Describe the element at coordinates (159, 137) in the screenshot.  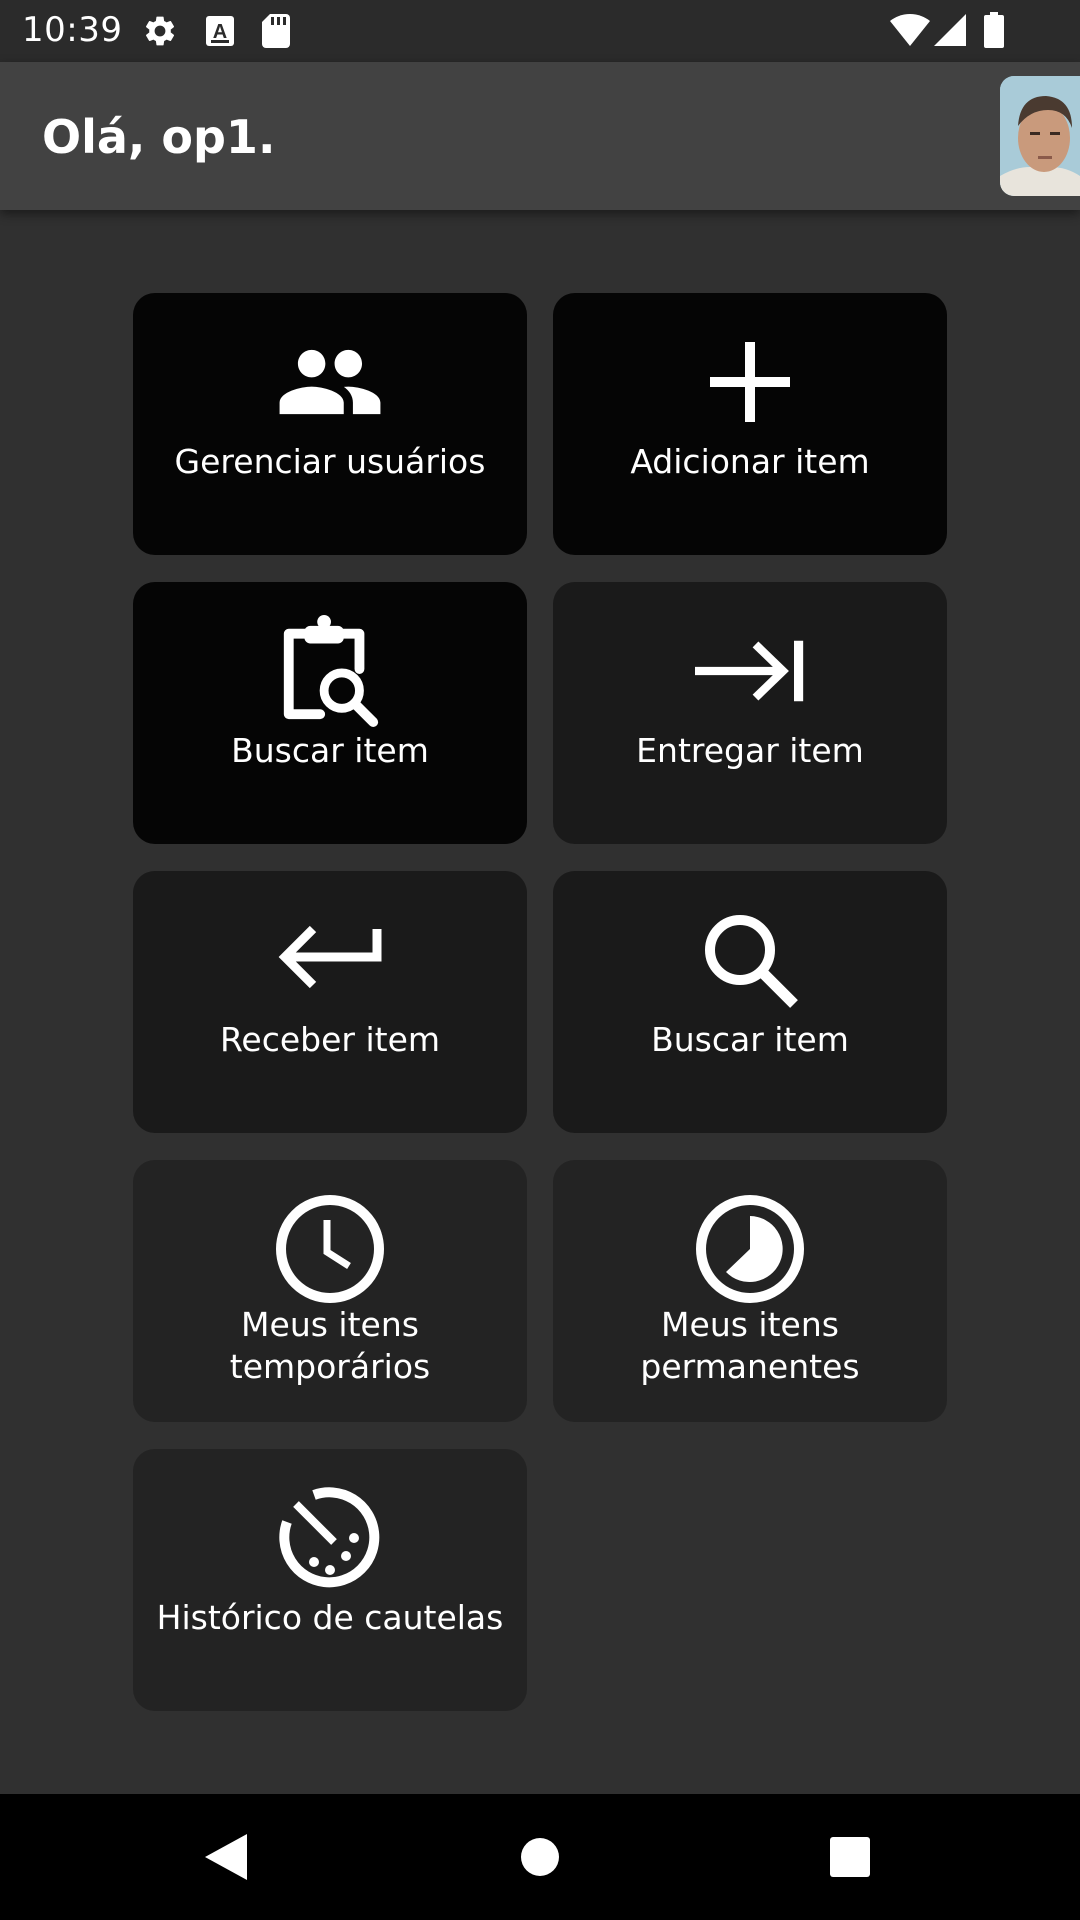
I see `greeting-title: Olá, op1.` at that location.